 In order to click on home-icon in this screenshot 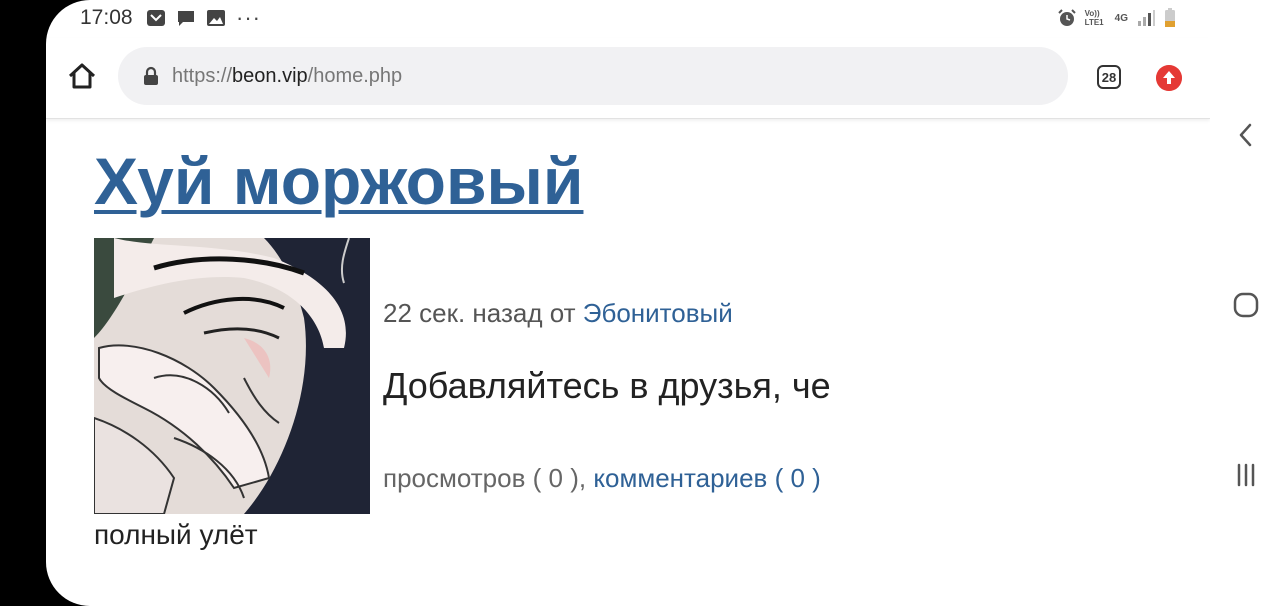, I will do `click(82, 76)`.